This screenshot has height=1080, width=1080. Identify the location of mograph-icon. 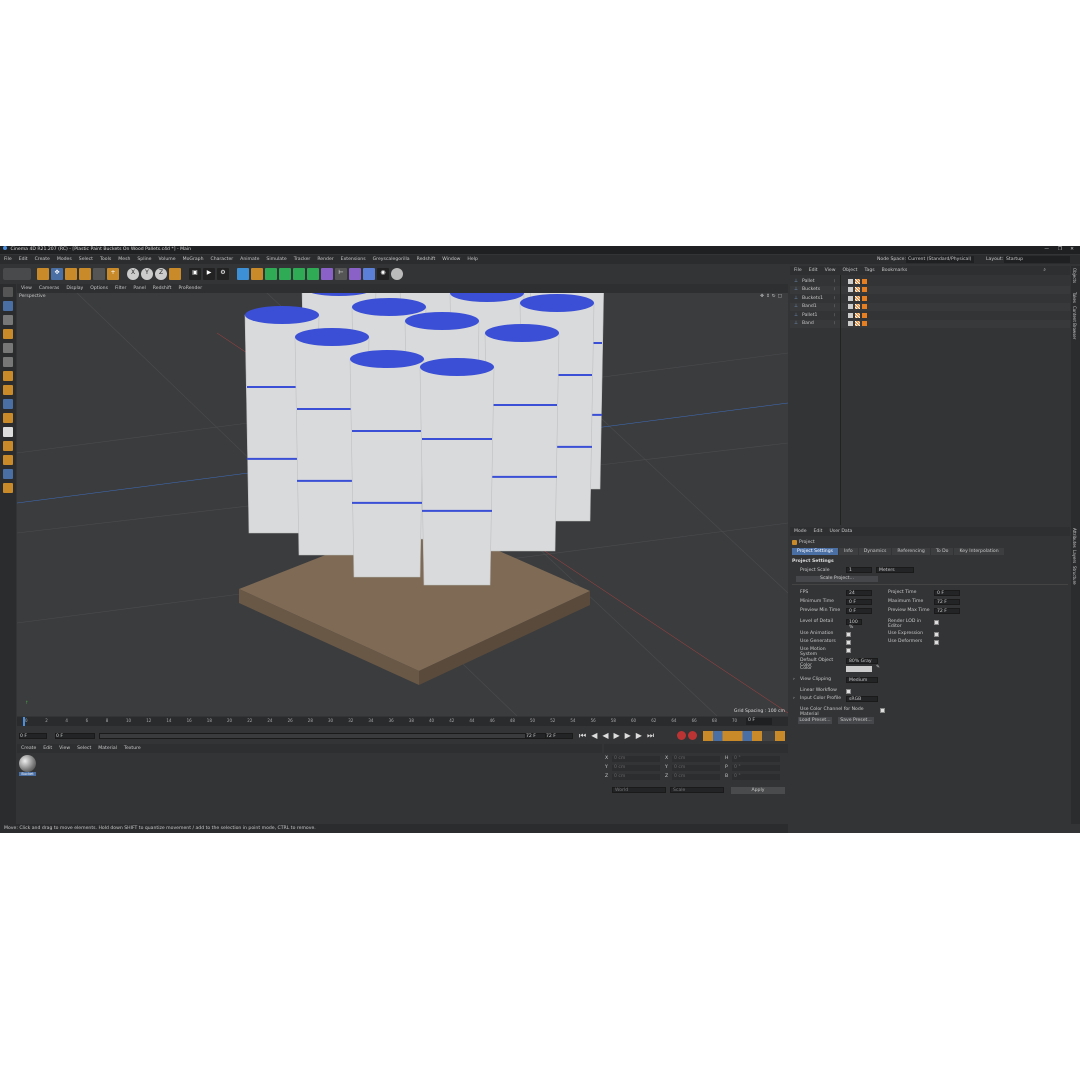
(313, 274).